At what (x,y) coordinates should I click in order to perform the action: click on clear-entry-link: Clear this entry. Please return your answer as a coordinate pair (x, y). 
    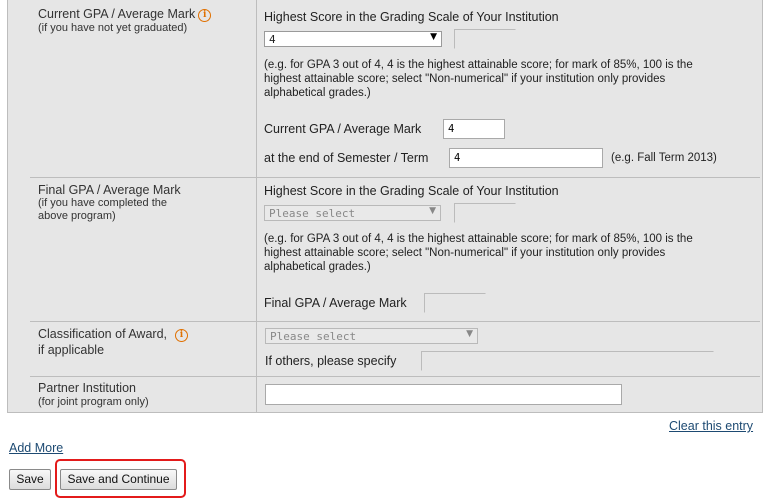
    Looking at the image, I should click on (711, 426).